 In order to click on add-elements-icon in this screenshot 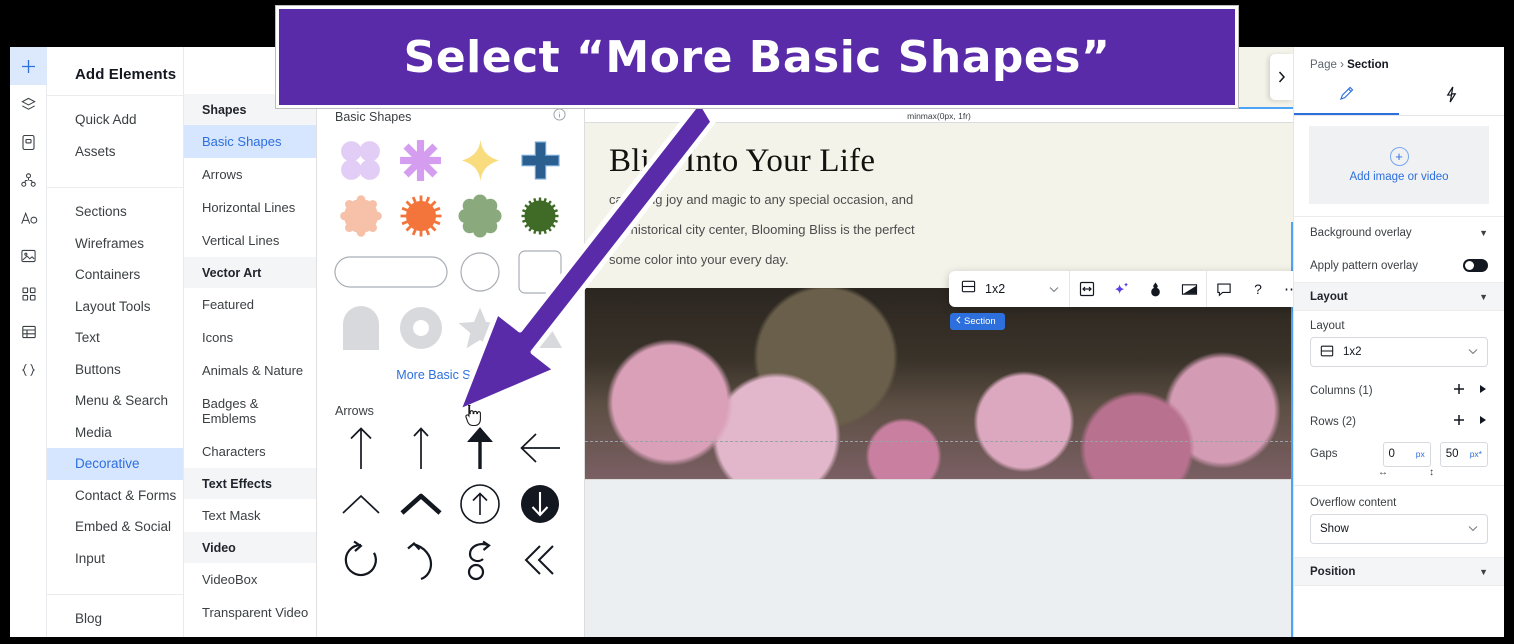, I will do `click(28, 66)`.